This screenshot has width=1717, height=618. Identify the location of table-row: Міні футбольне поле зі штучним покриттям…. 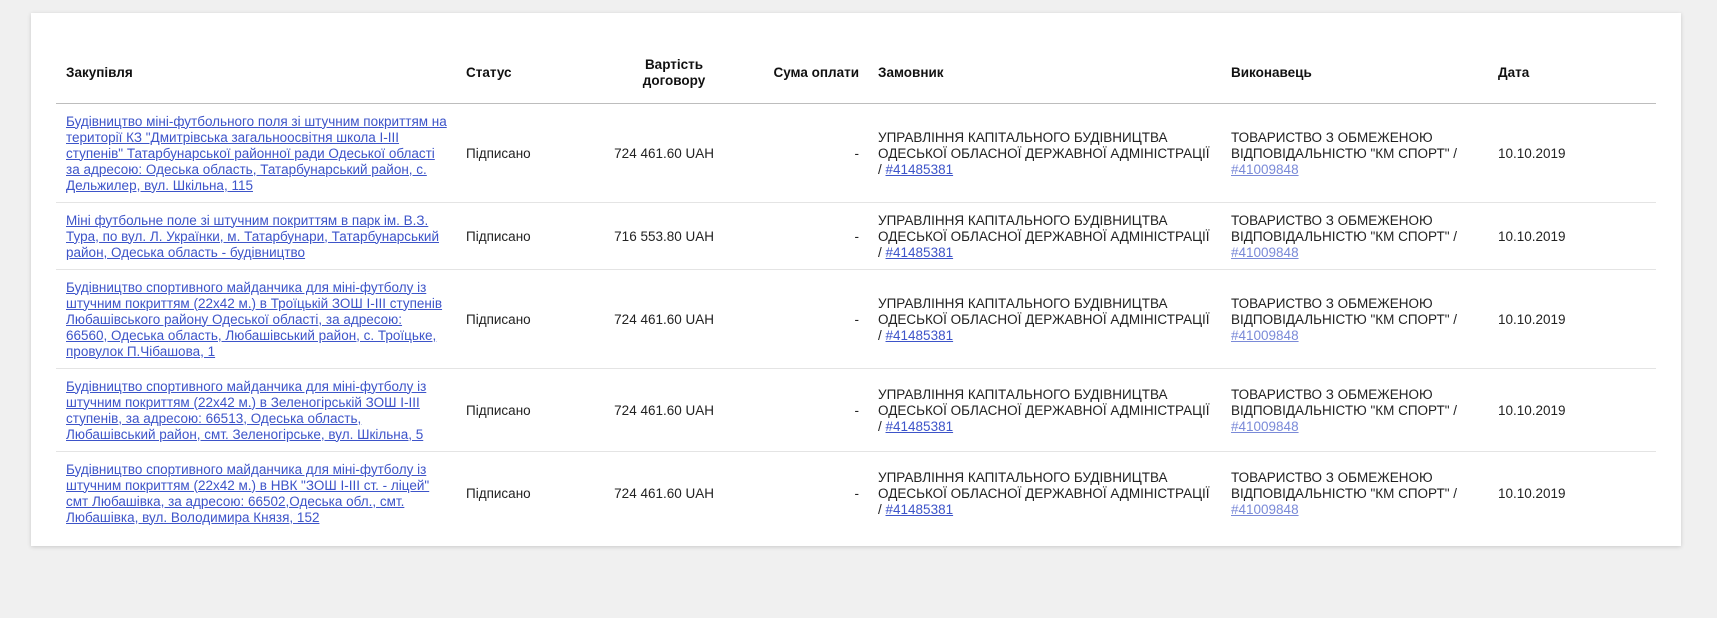
(856, 236).